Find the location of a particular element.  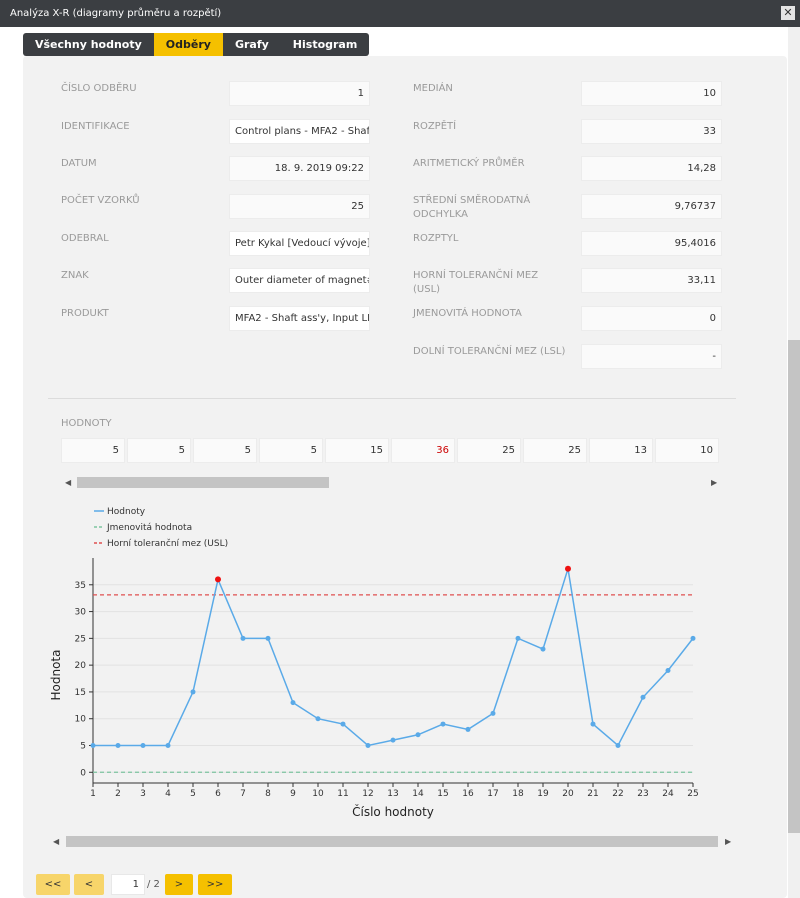

identification-field: Control plans - MFA2 - Shaft is located at coordinates (299, 131).